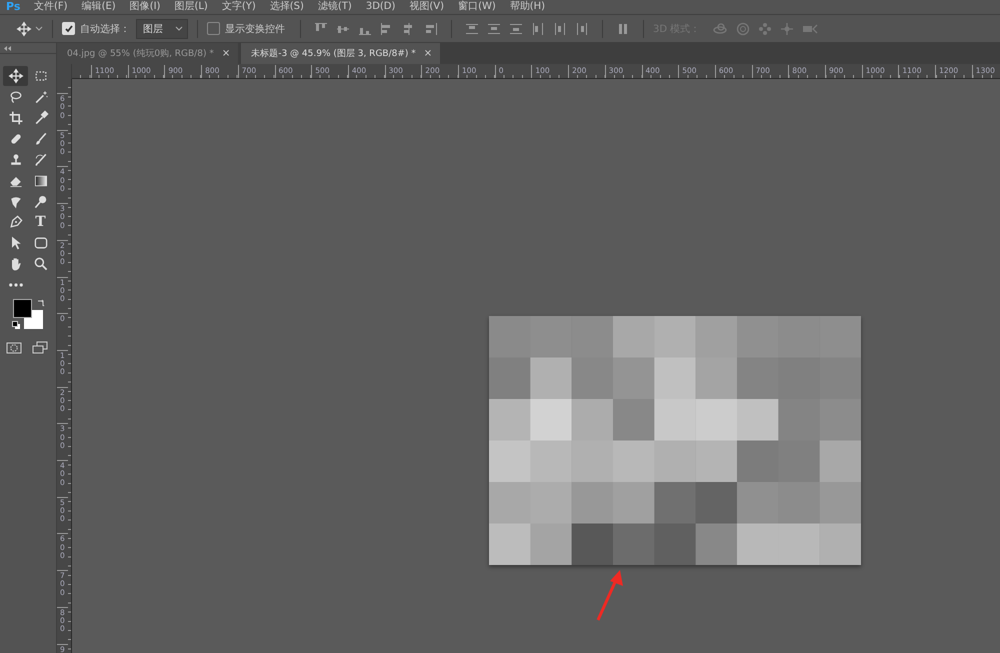 The height and width of the screenshot is (653, 1000). What do you see at coordinates (16, 325) in the screenshot?
I see `default-colors-icon` at bounding box center [16, 325].